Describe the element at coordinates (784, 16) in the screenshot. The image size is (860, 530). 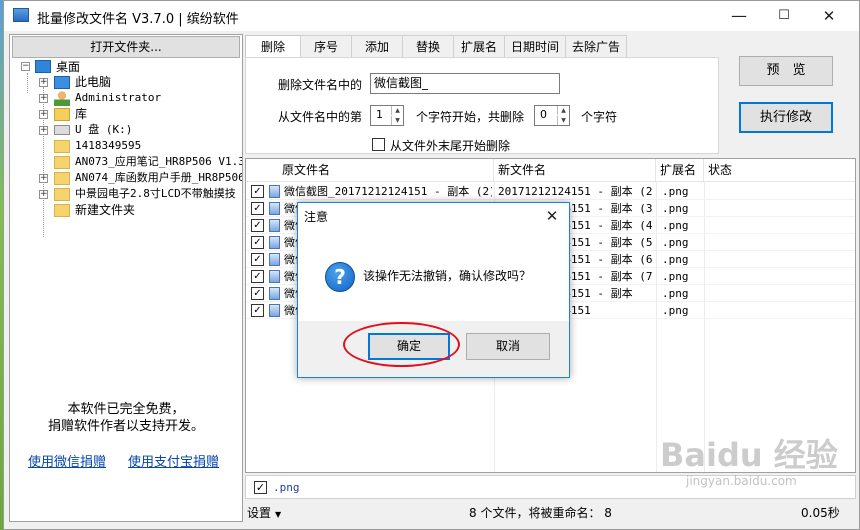
I see `maximize-button: ☐` at that location.